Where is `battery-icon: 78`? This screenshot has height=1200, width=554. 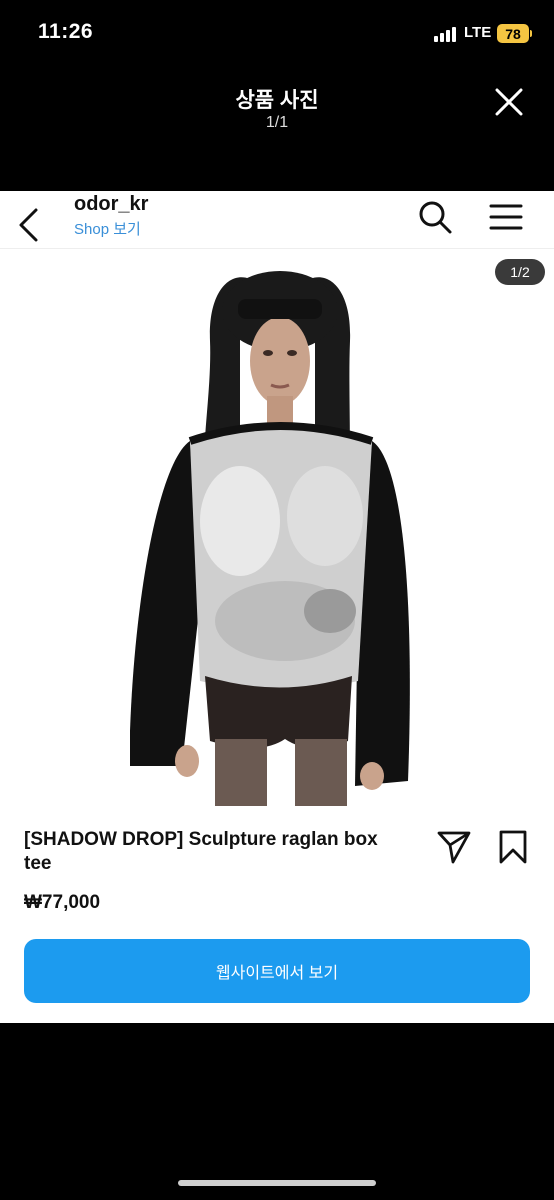 battery-icon: 78 is located at coordinates (513, 33).